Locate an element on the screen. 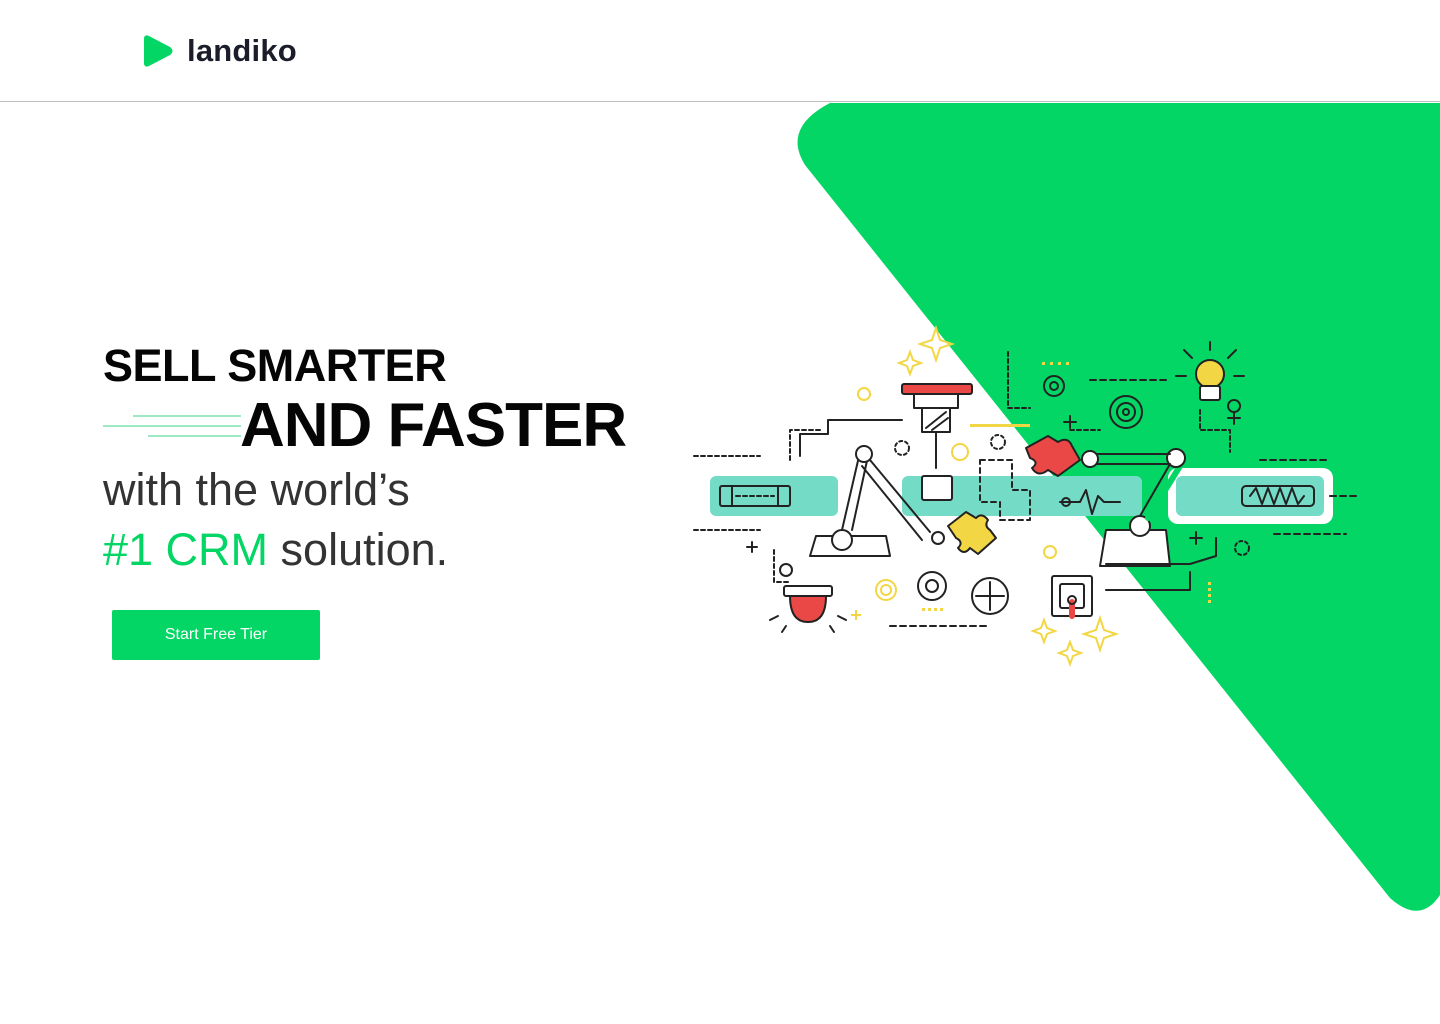  headline-line-2-wrapper: AND FASTER is located at coordinates (365, 425).